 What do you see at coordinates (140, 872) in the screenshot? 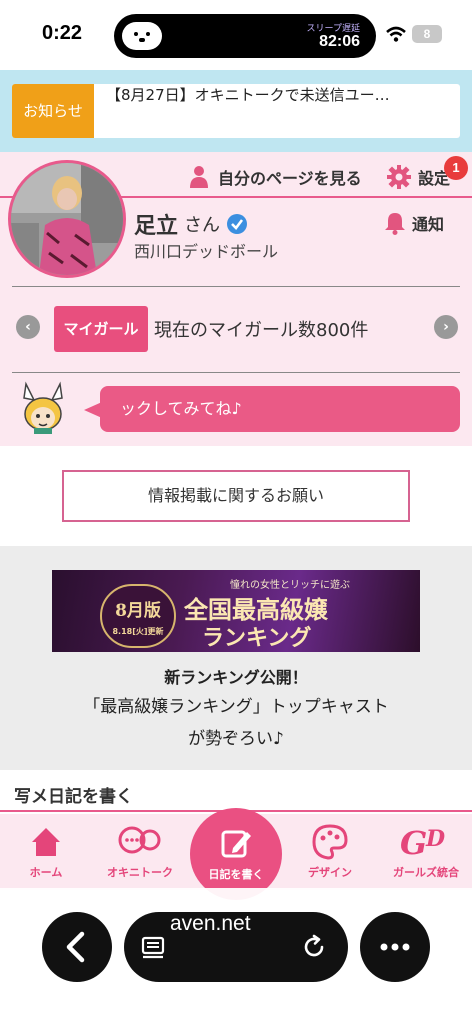
I see `menu-label: オキニトーク` at bounding box center [140, 872].